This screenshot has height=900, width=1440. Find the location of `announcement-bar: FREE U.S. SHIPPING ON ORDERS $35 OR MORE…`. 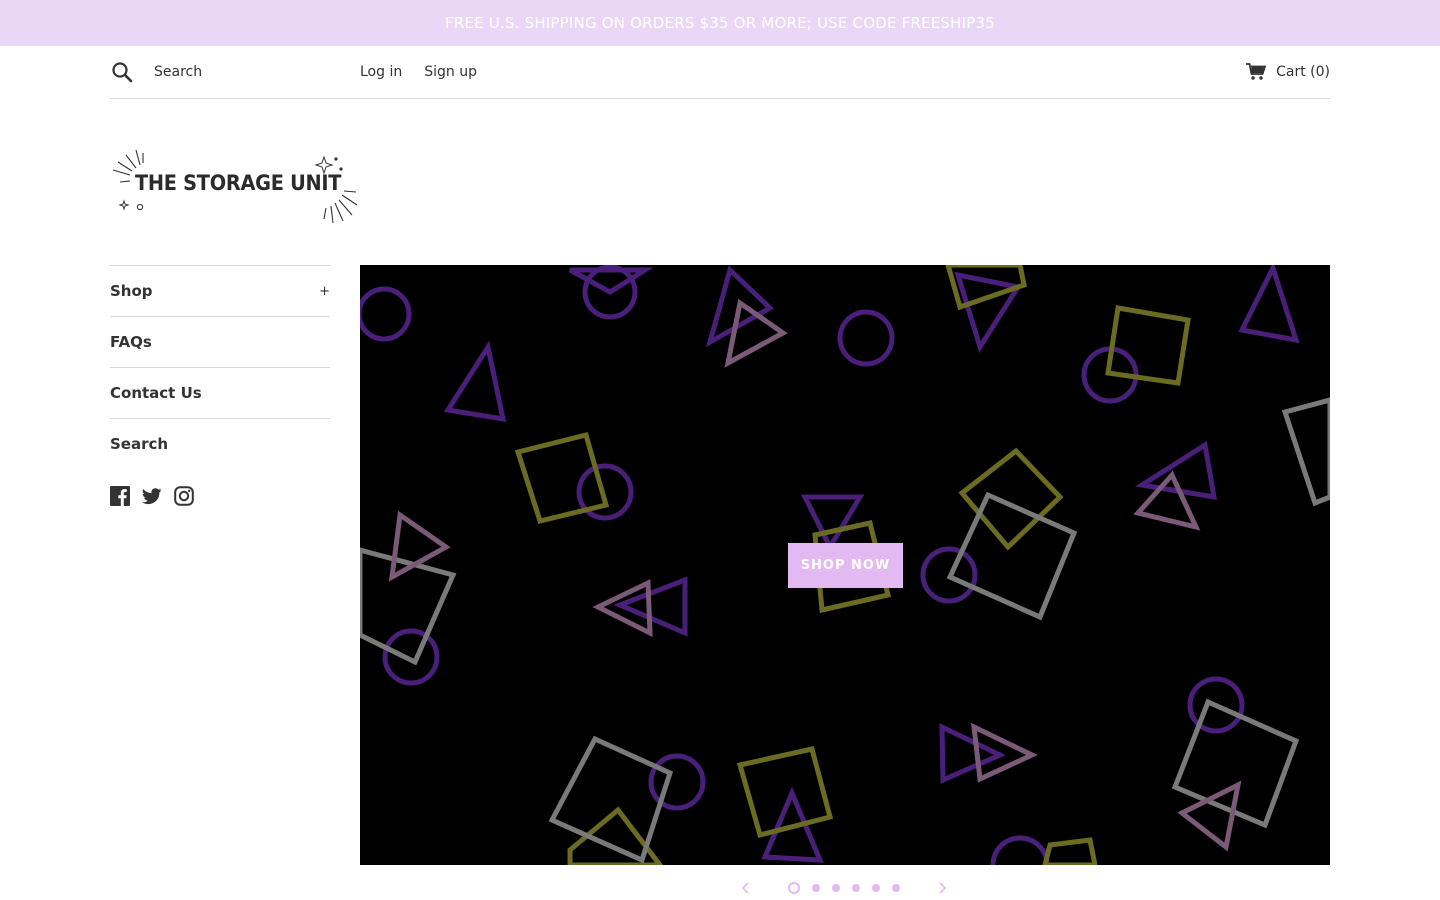

announcement-bar: FREE U.S. SHIPPING ON ORDERS $35 OR MORE… is located at coordinates (720, 23).